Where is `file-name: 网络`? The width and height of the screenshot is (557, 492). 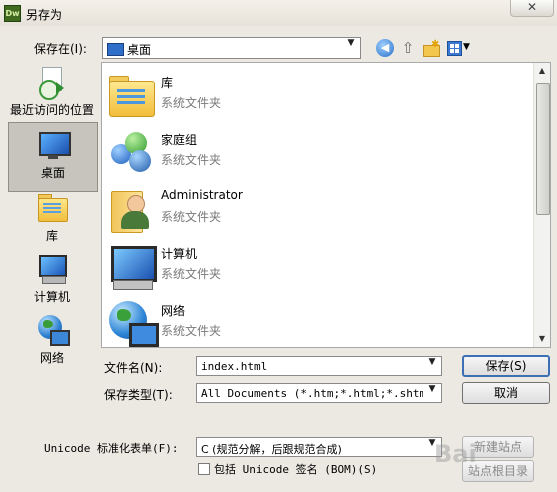 file-name: 网络 is located at coordinates (173, 311).